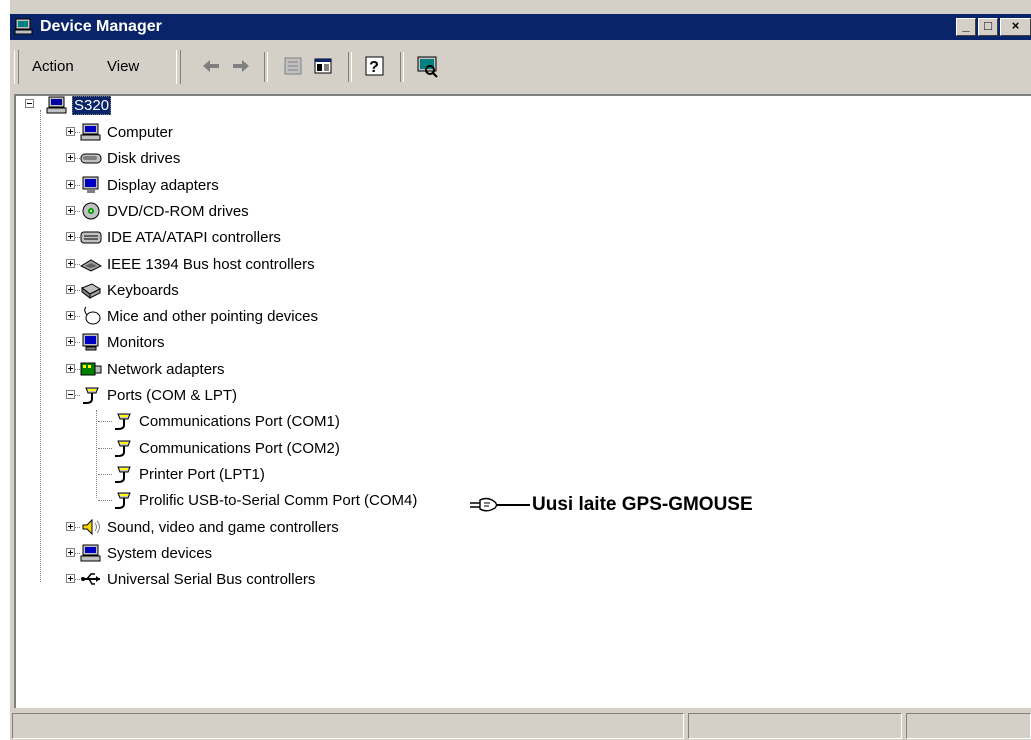  What do you see at coordinates (91, 527) in the screenshot?
I see `sound-icon` at bounding box center [91, 527].